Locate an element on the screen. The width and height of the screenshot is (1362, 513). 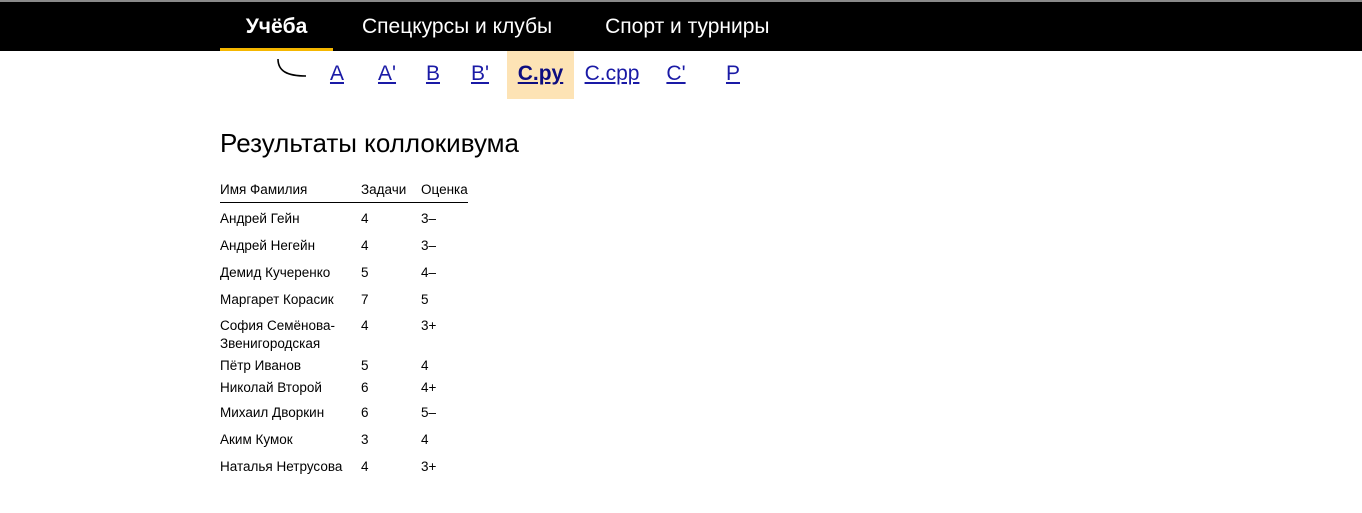
cell-name: Андрей Негейн is located at coordinates (268, 245).